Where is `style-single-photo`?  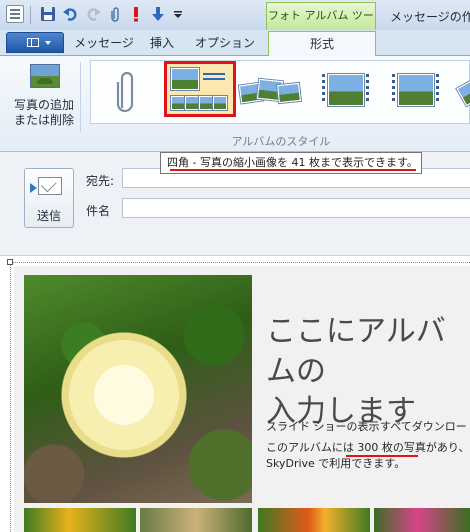 style-single-photo is located at coordinates (348, 91).